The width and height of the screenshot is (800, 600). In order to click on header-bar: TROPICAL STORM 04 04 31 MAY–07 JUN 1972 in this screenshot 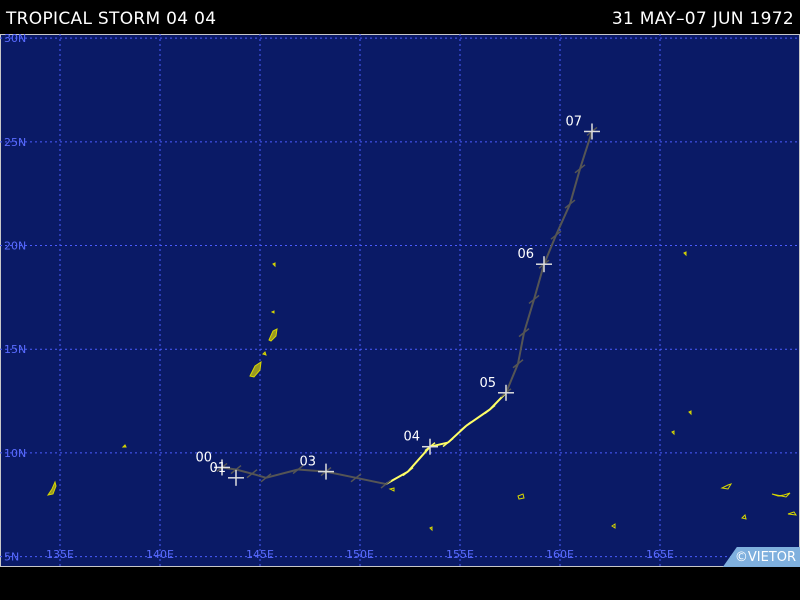, I will do `click(400, 17)`.